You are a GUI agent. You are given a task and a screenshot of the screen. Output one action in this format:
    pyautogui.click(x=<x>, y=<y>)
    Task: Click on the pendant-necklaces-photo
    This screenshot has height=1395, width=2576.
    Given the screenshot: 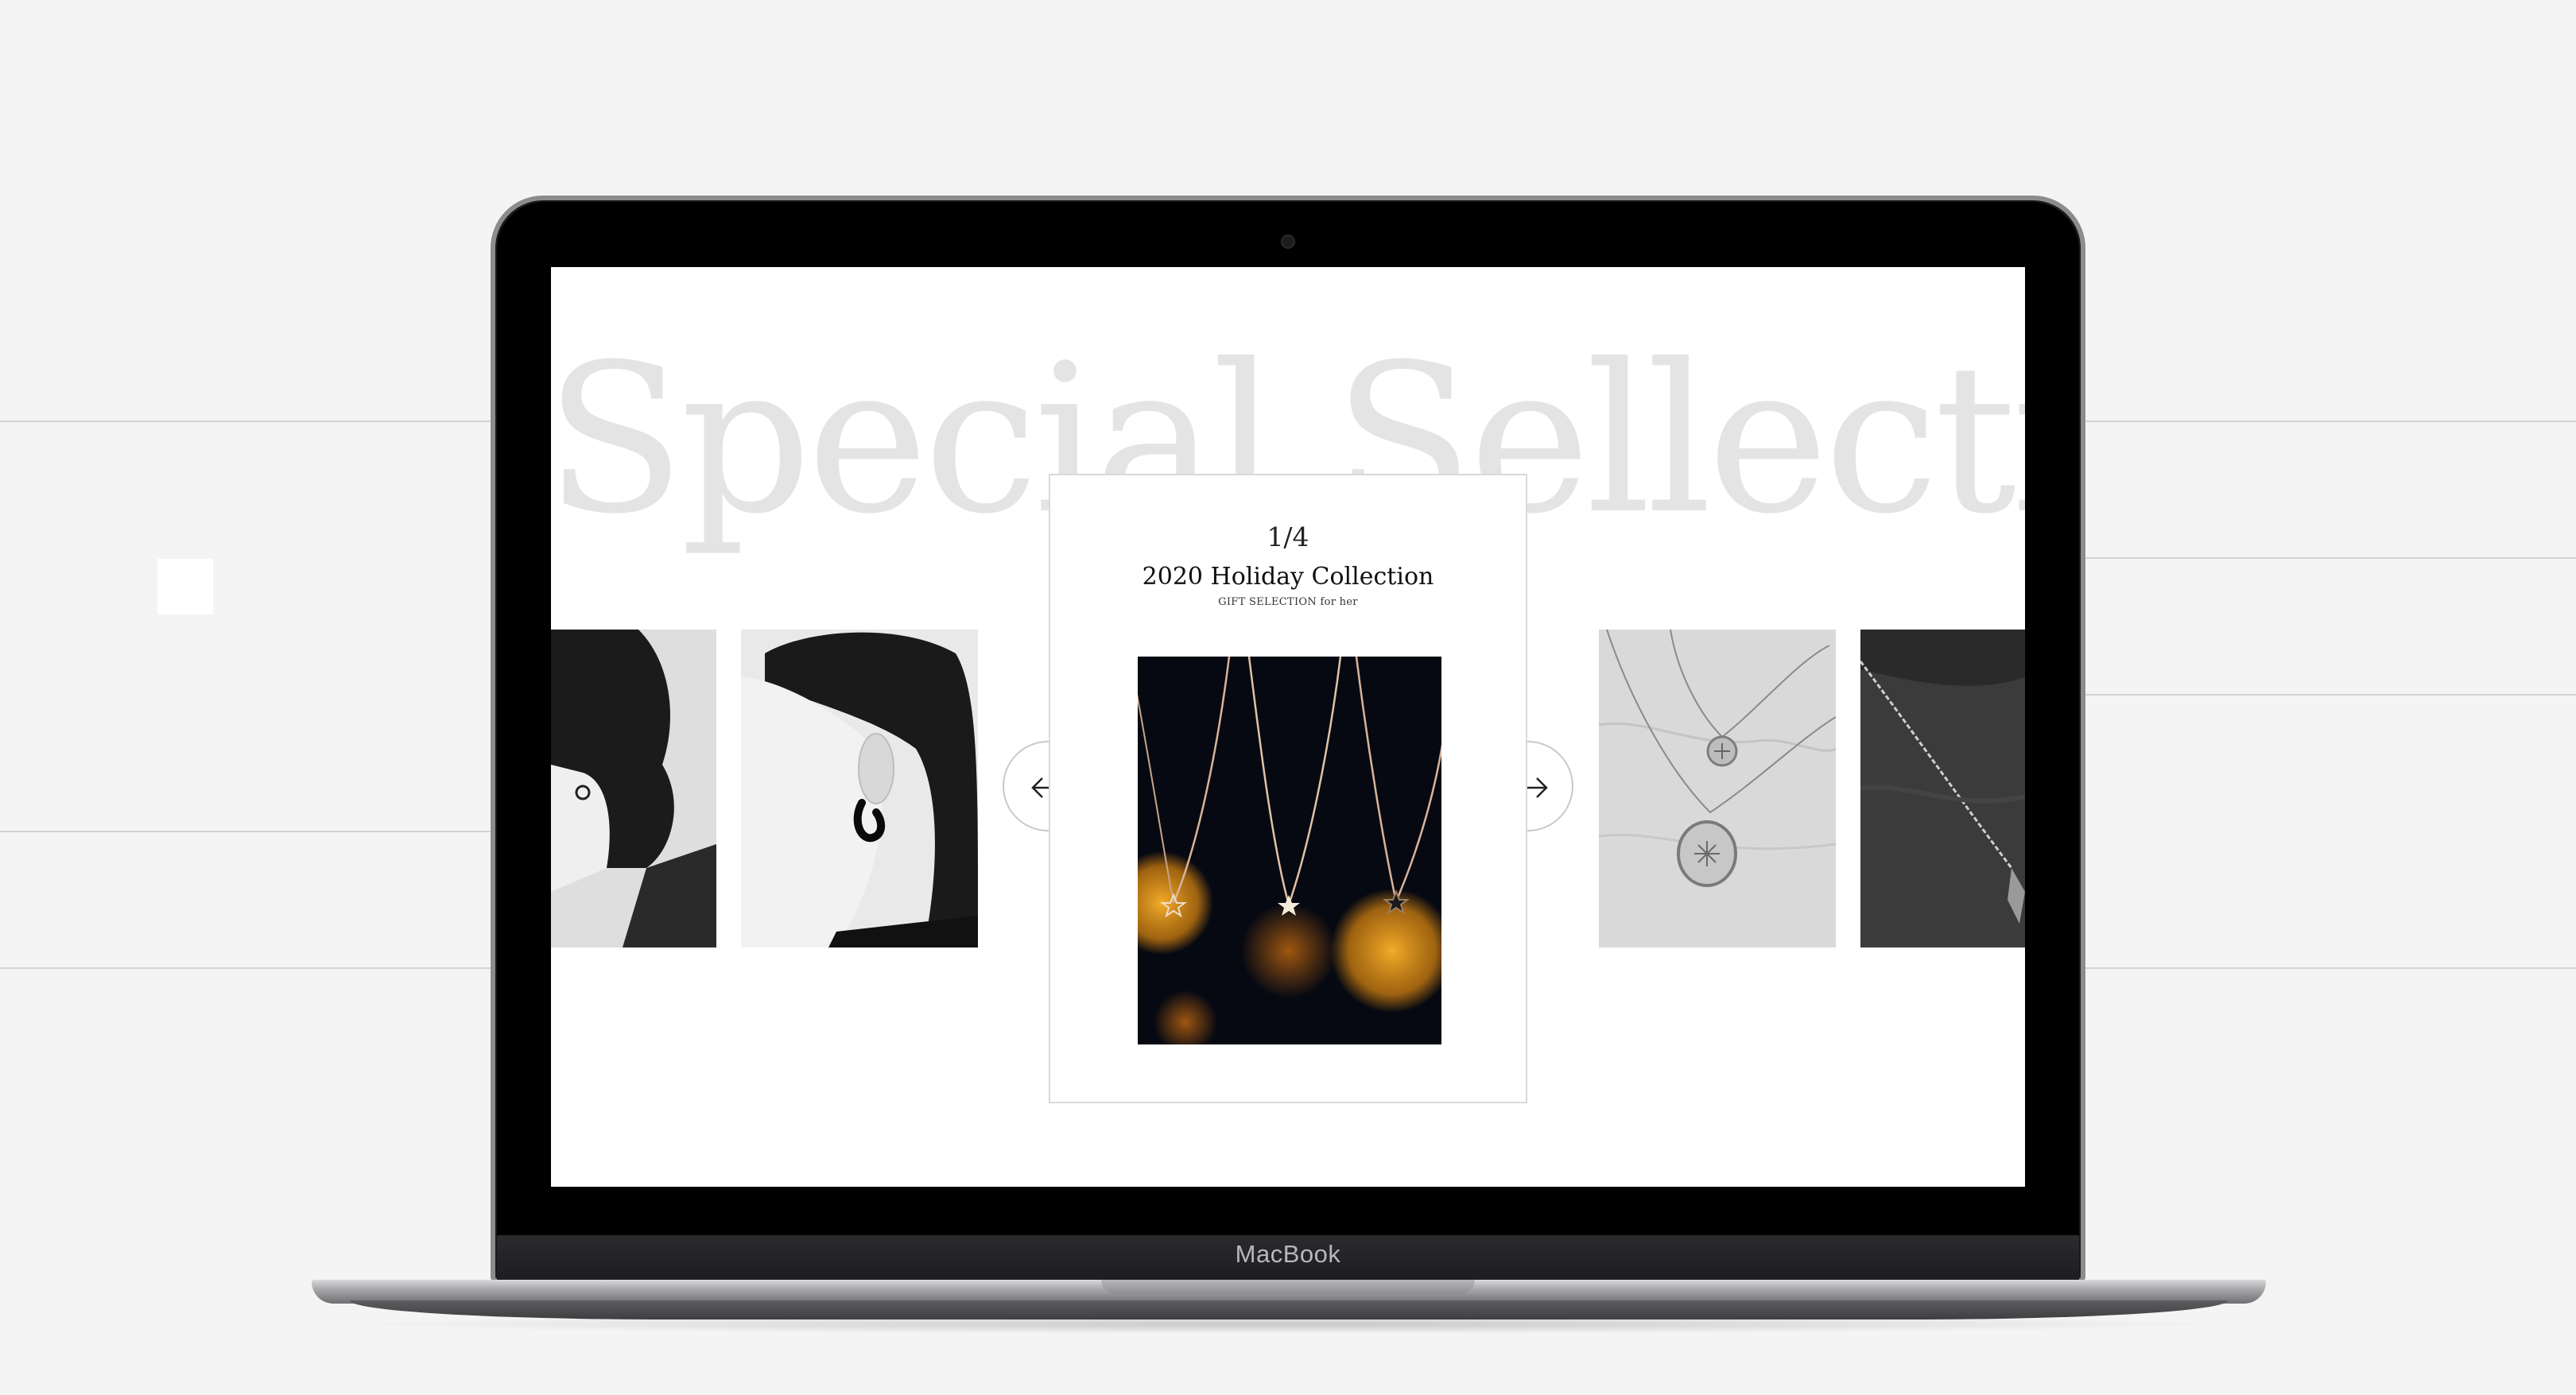 What is the action you would take?
    pyautogui.click(x=1718, y=788)
    